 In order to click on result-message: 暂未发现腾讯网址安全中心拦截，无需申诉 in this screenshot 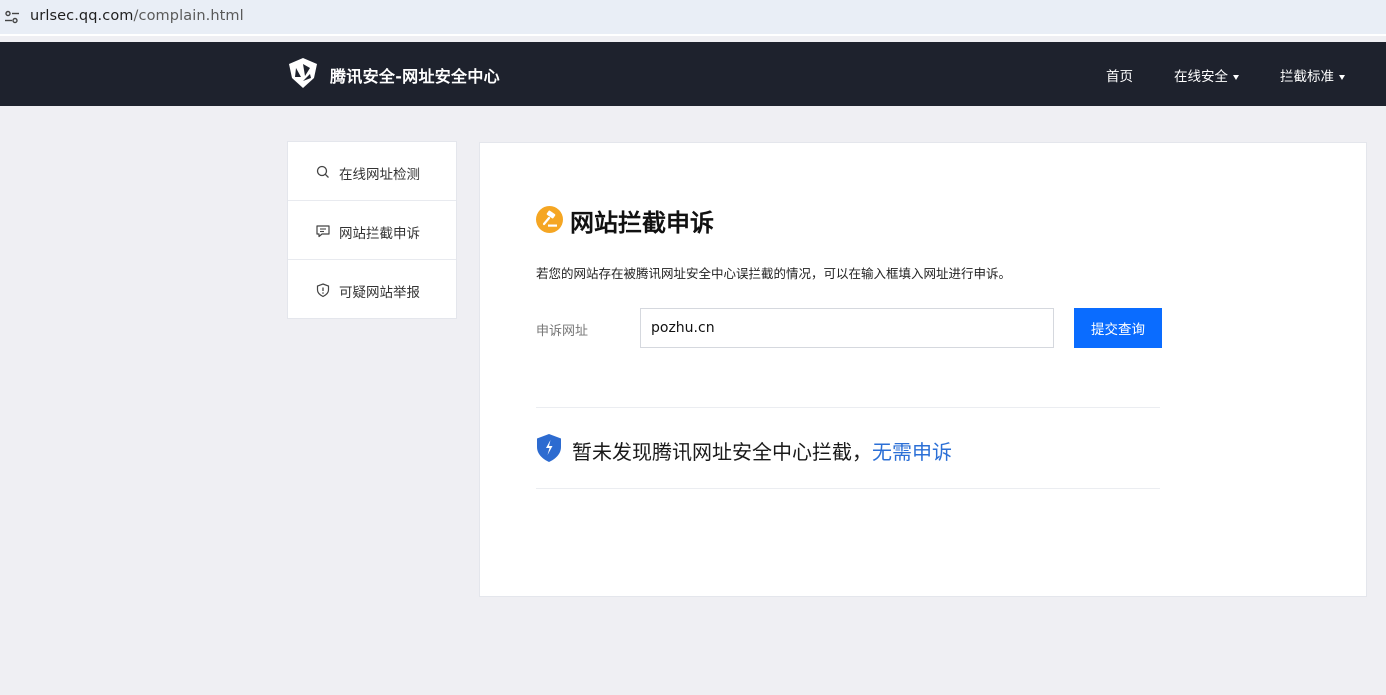, I will do `click(762, 450)`.